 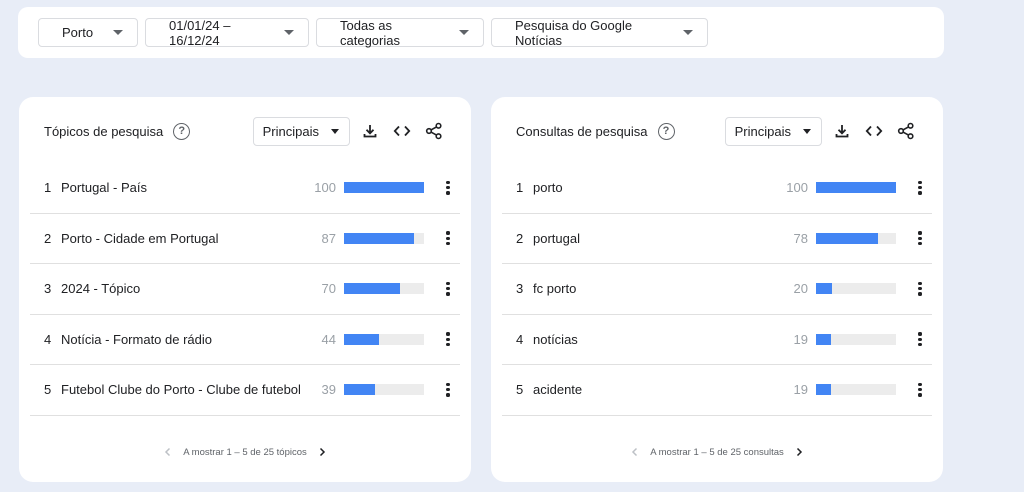 What do you see at coordinates (290, 131) in the screenshot?
I see `topics-sort-label: Principais` at bounding box center [290, 131].